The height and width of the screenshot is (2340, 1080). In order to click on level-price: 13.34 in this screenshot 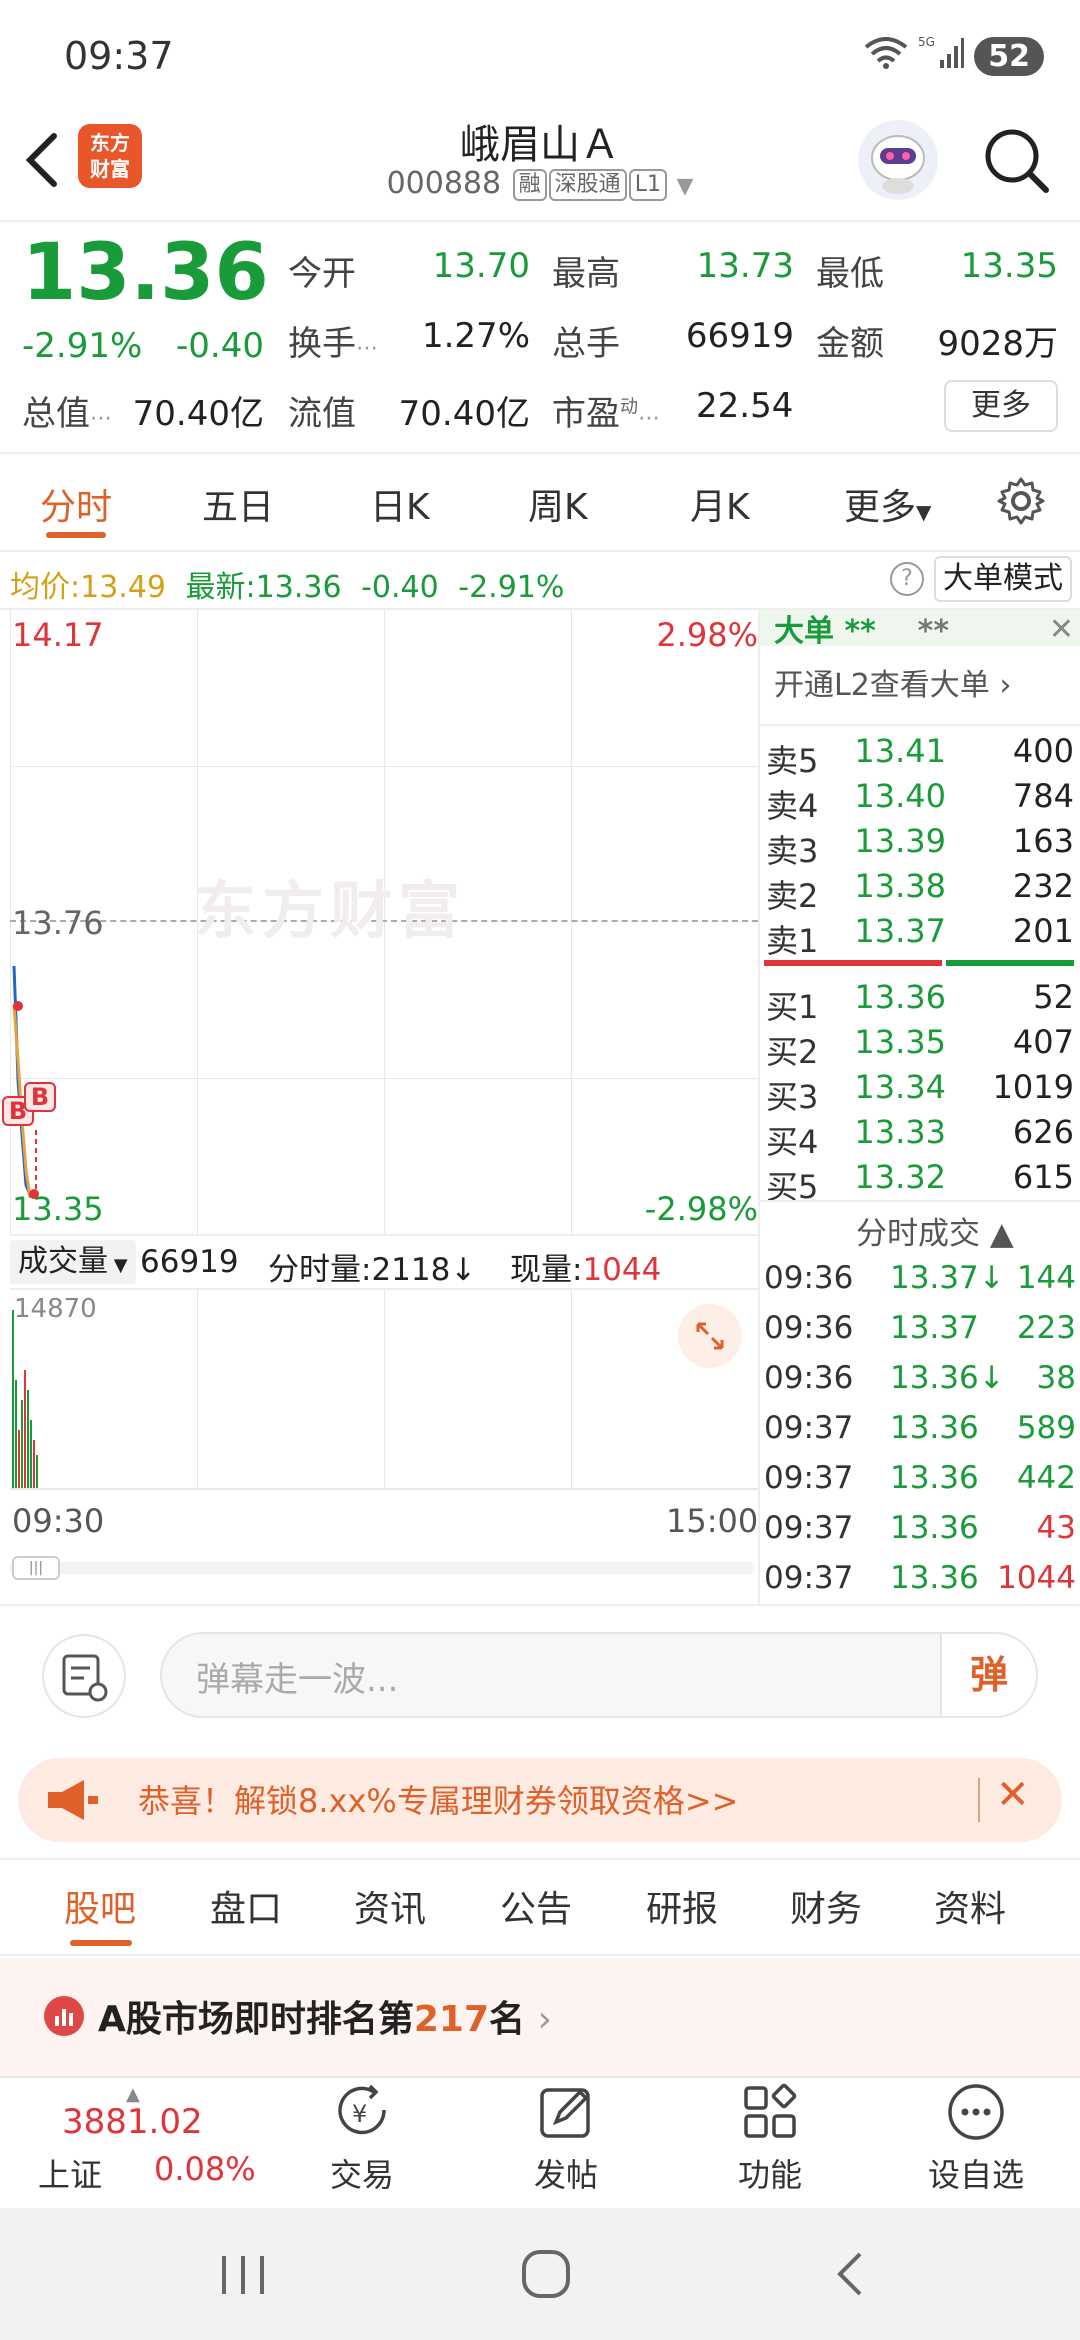, I will do `click(900, 1087)`.